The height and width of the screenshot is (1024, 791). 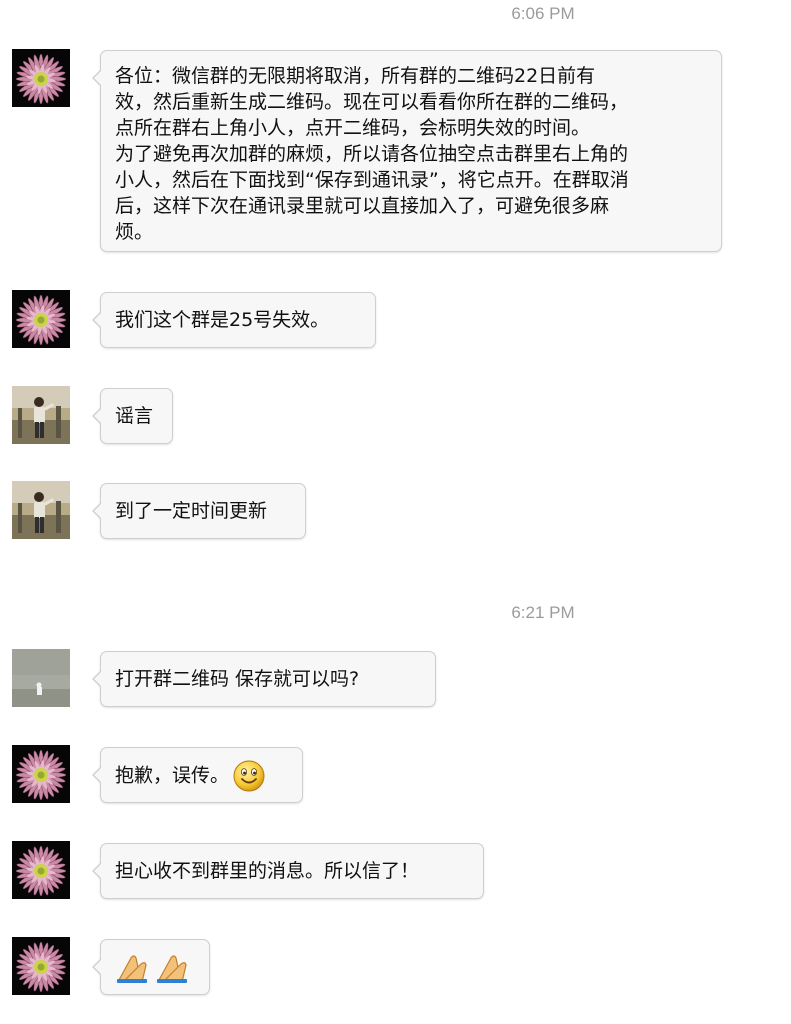 What do you see at coordinates (172, 775) in the screenshot?
I see `message-text: 抱歉，误传。` at bounding box center [172, 775].